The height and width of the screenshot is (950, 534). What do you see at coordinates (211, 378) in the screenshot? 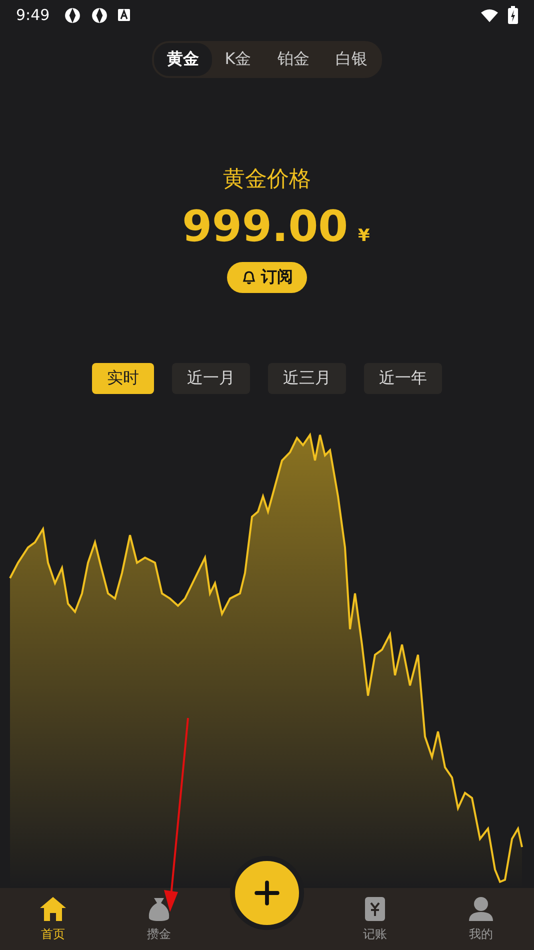
I see `range-tab: 近一月` at bounding box center [211, 378].